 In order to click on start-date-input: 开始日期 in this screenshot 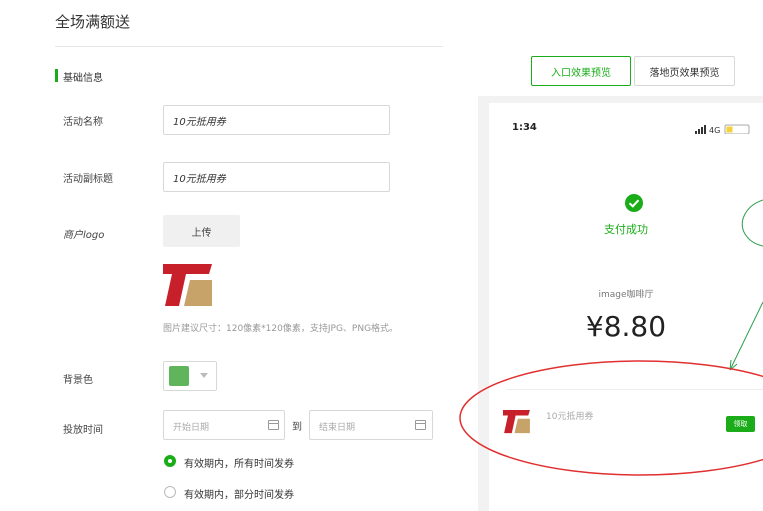, I will do `click(224, 425)`.